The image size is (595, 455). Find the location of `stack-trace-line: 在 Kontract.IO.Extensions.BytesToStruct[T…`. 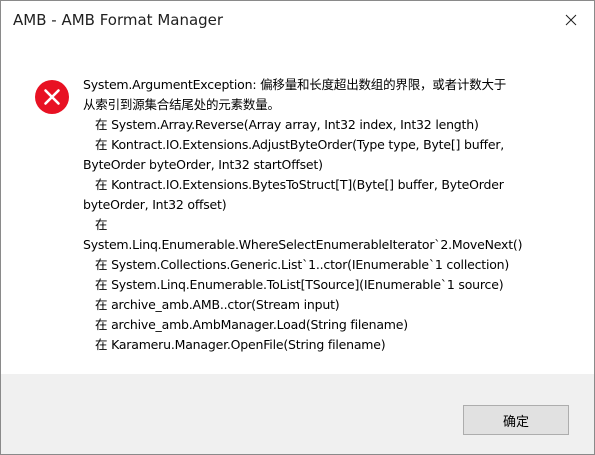

stack-trace-line: 在 Kontract.IO.Extensions.BytesToStruct[T… is located at coordinates (299, 184).